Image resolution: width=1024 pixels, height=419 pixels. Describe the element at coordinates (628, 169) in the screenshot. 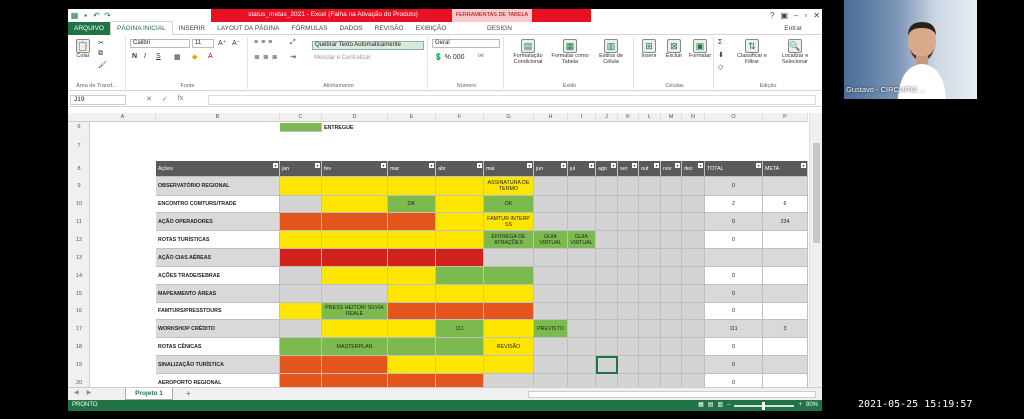

I see `table-header: set ▾` at that location.